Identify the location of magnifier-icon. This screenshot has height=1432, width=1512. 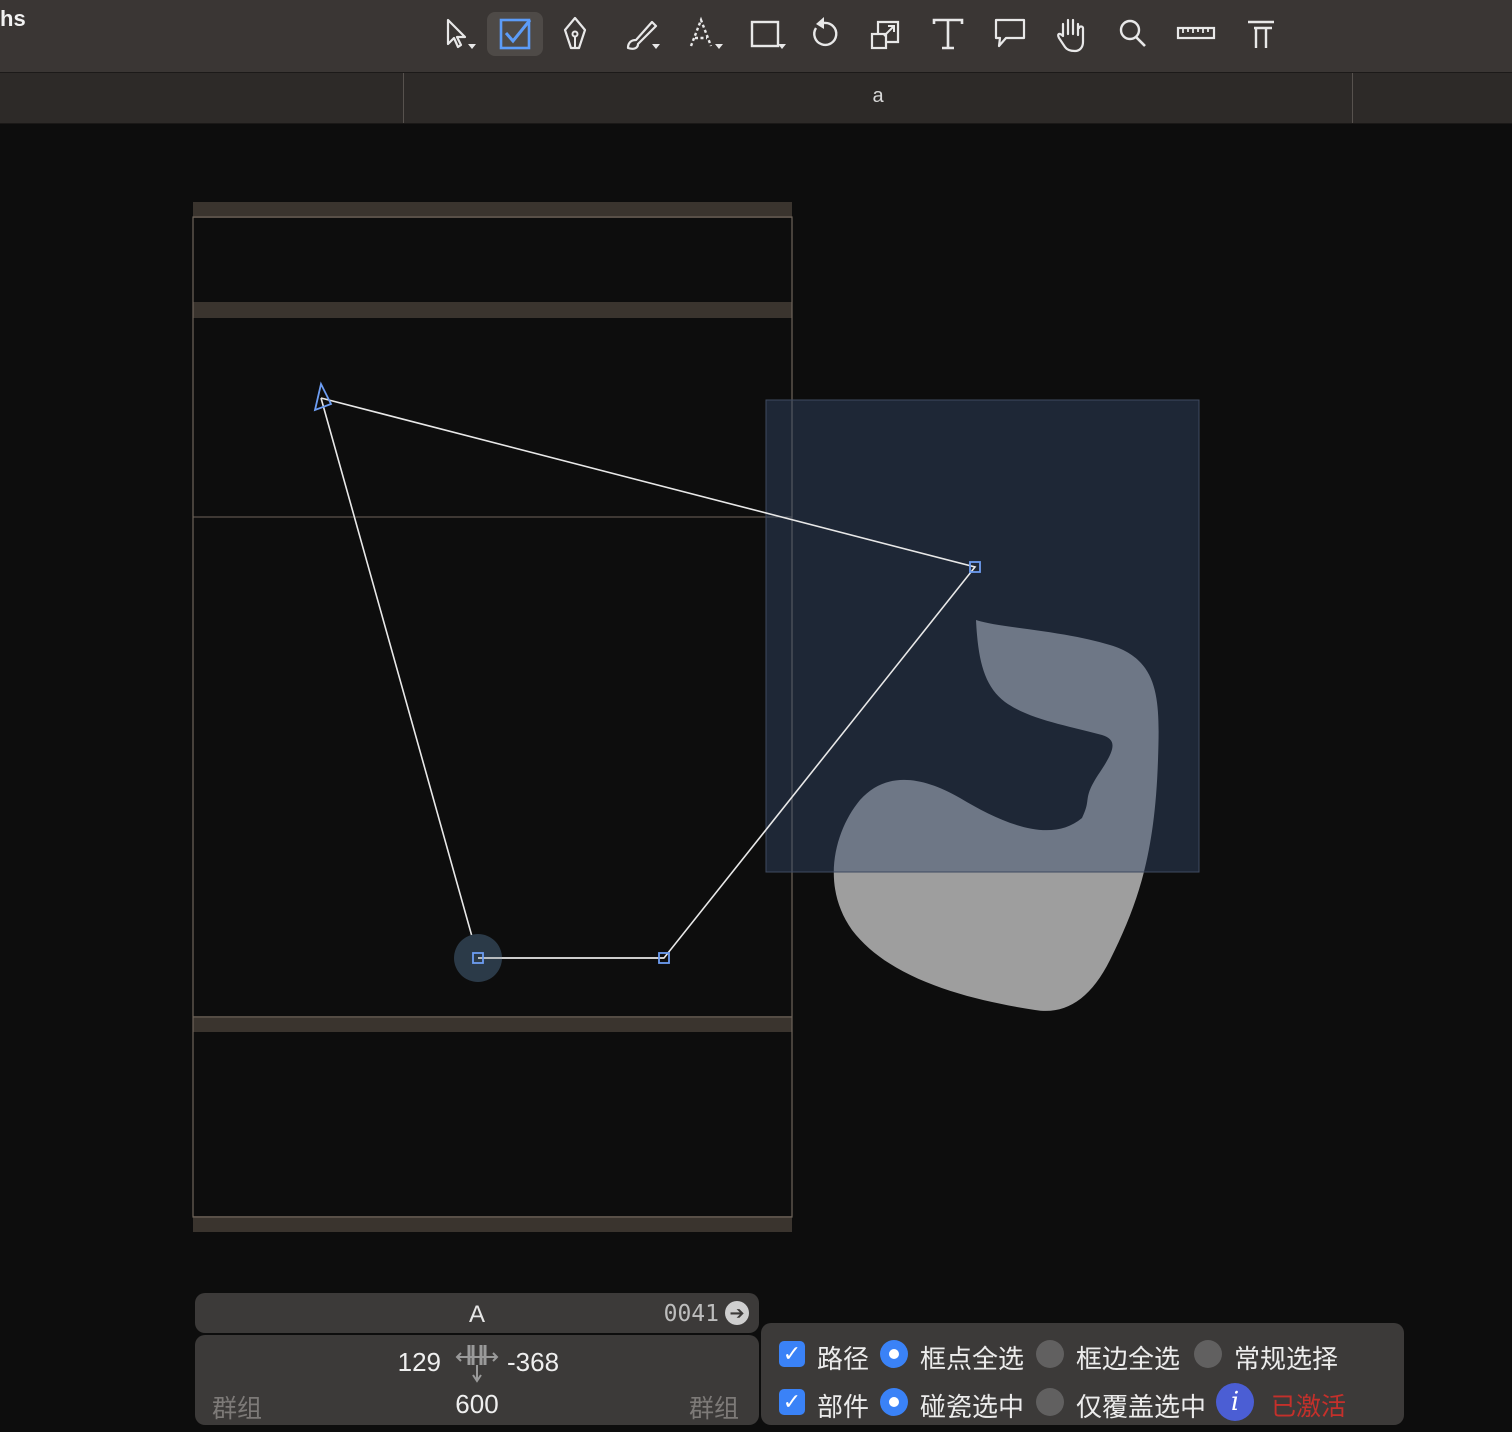
(1132, 33).